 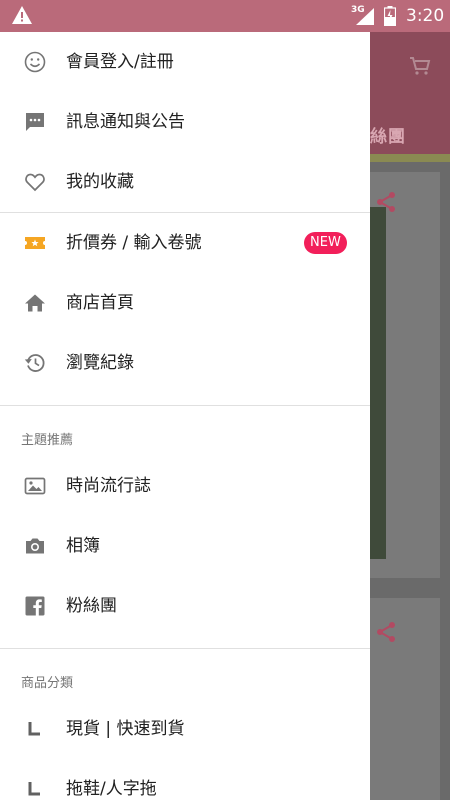 What do you see at coordinates (35, 62) in the screenshot?
I see `smile-icon` at bounding box center [35, 62].